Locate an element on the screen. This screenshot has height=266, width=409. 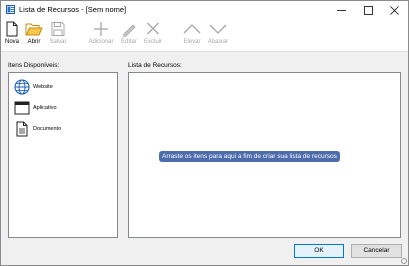
new-button: Nova is located at coordinates (12, 35).